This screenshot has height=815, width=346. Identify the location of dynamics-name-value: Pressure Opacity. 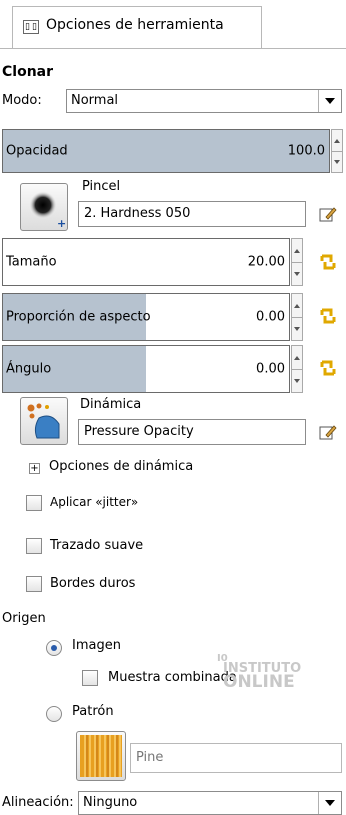
(139, 431).